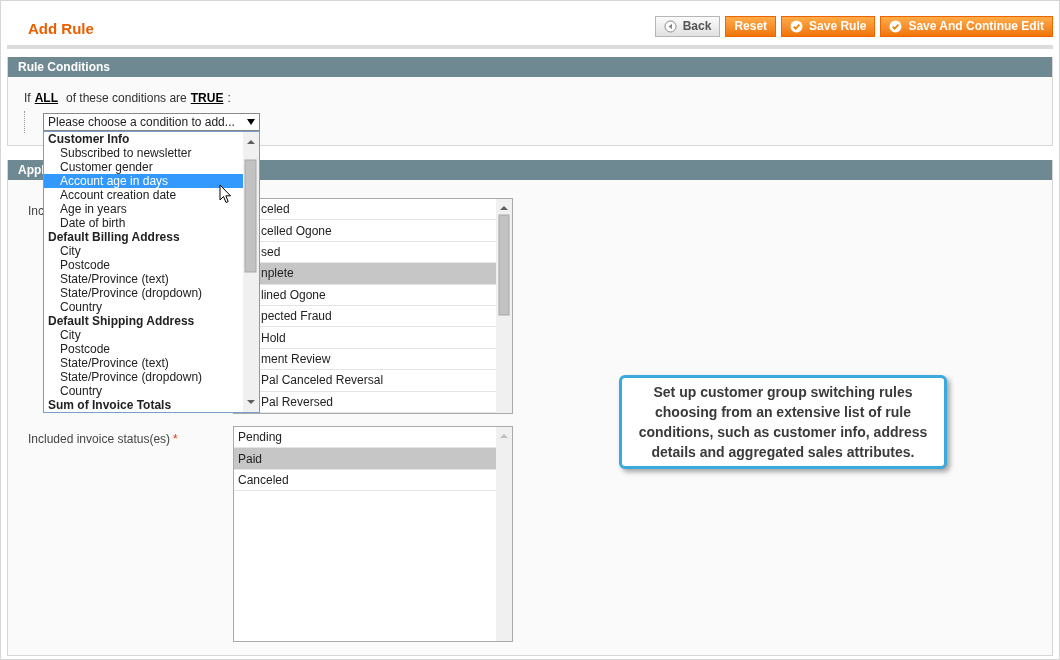 The image size is (1060, 660). What do you see at coordinates (207, 98) in the screenshot?
I see `value-link: TRUE` at bounding box center [207, 98].